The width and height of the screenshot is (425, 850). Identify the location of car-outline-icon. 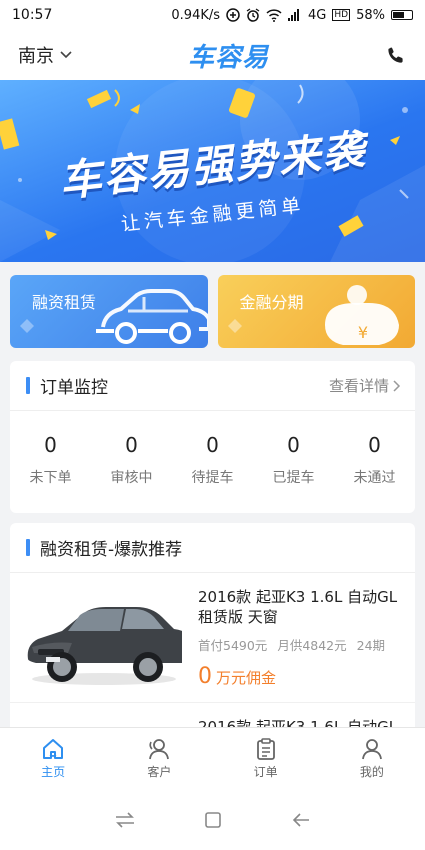
(151, 316).